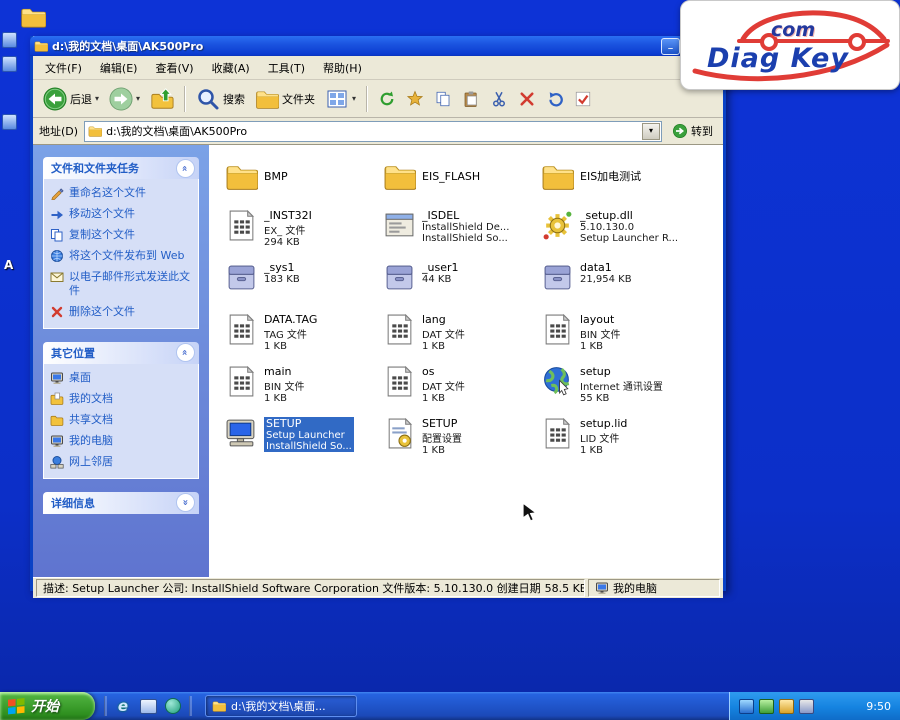 This screenshot has width=900, height=720. What do you see at coordinates (620, 339) in the screenshot?
I see `file-item: layout BIN 文件 1 KB` at bounding box center [620, 339].